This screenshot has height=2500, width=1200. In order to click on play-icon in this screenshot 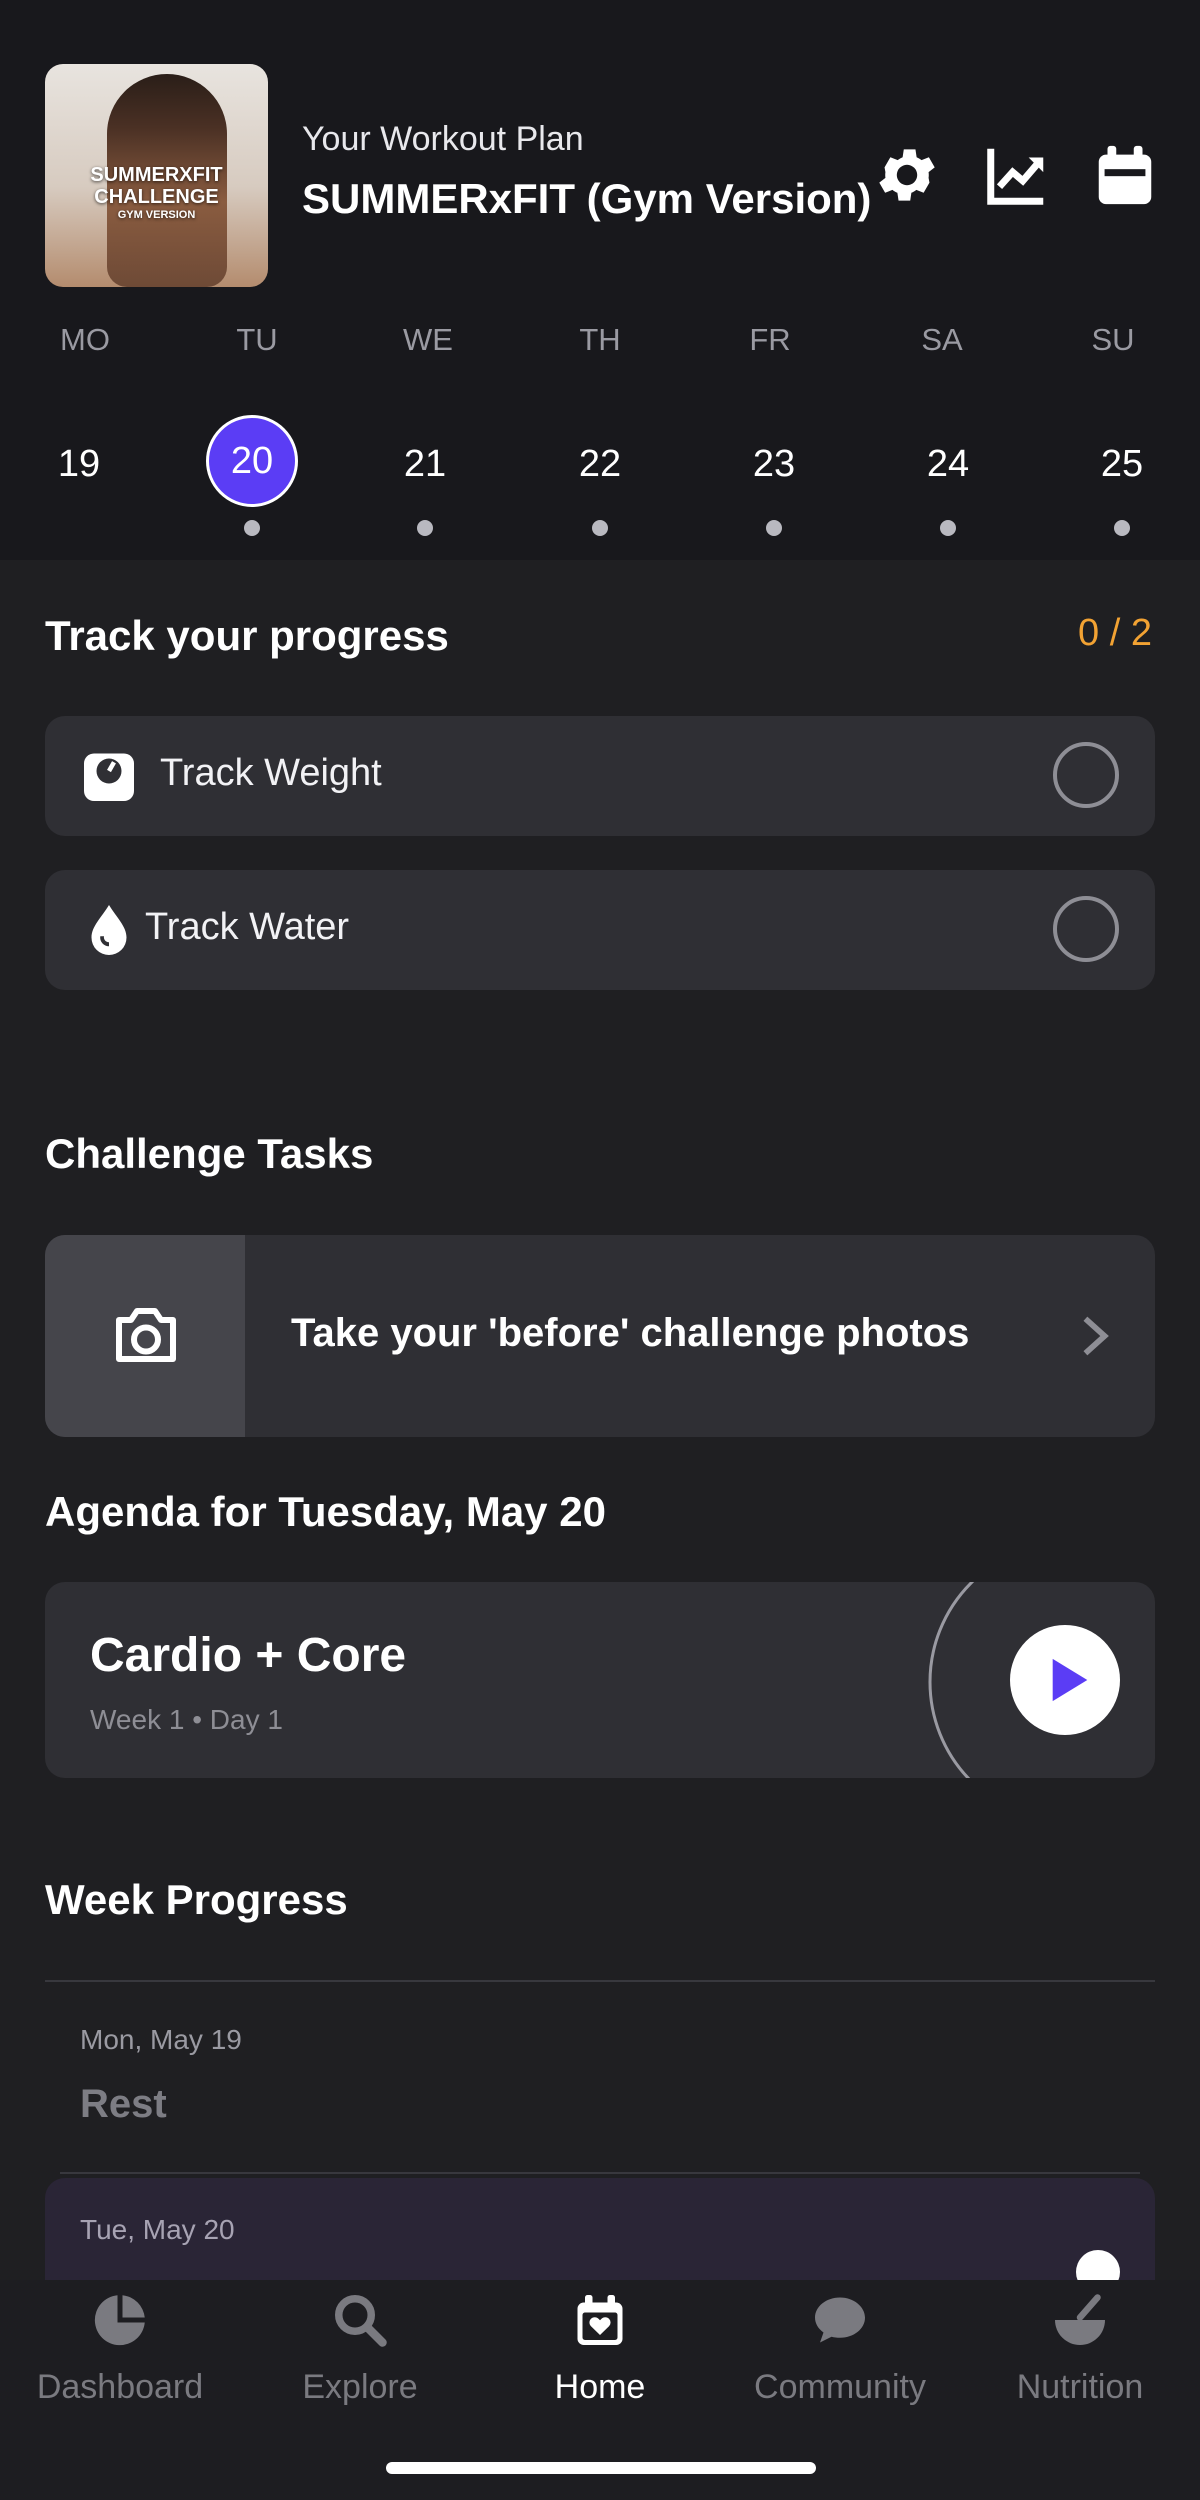, I will do `click(1070, 1680)`.